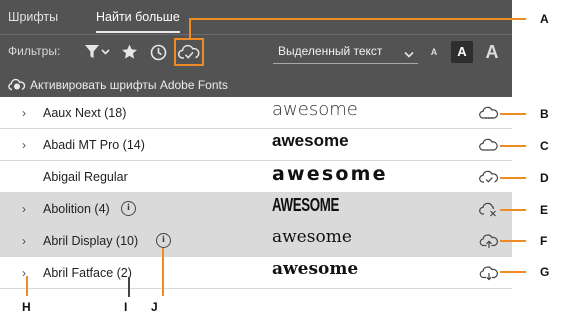  I want to click on callout-leader-j, so click(163, 272).